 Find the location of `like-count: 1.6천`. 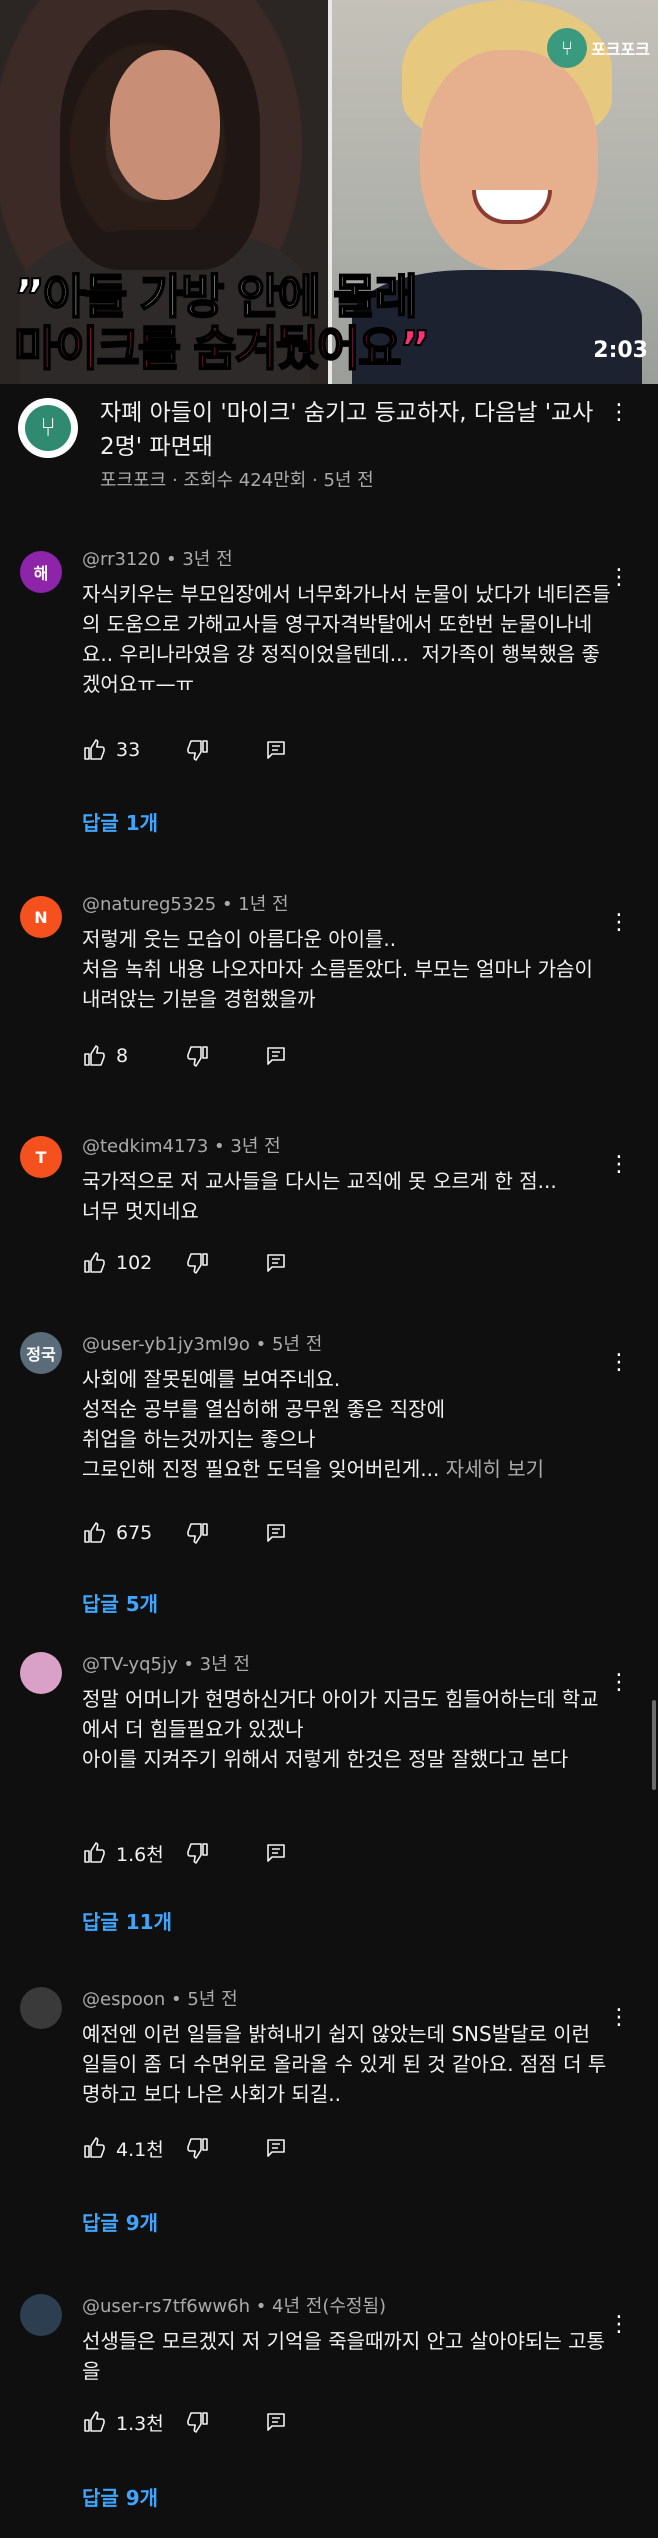

like-count: 1.6천 is located at coordinates (140, 1854).